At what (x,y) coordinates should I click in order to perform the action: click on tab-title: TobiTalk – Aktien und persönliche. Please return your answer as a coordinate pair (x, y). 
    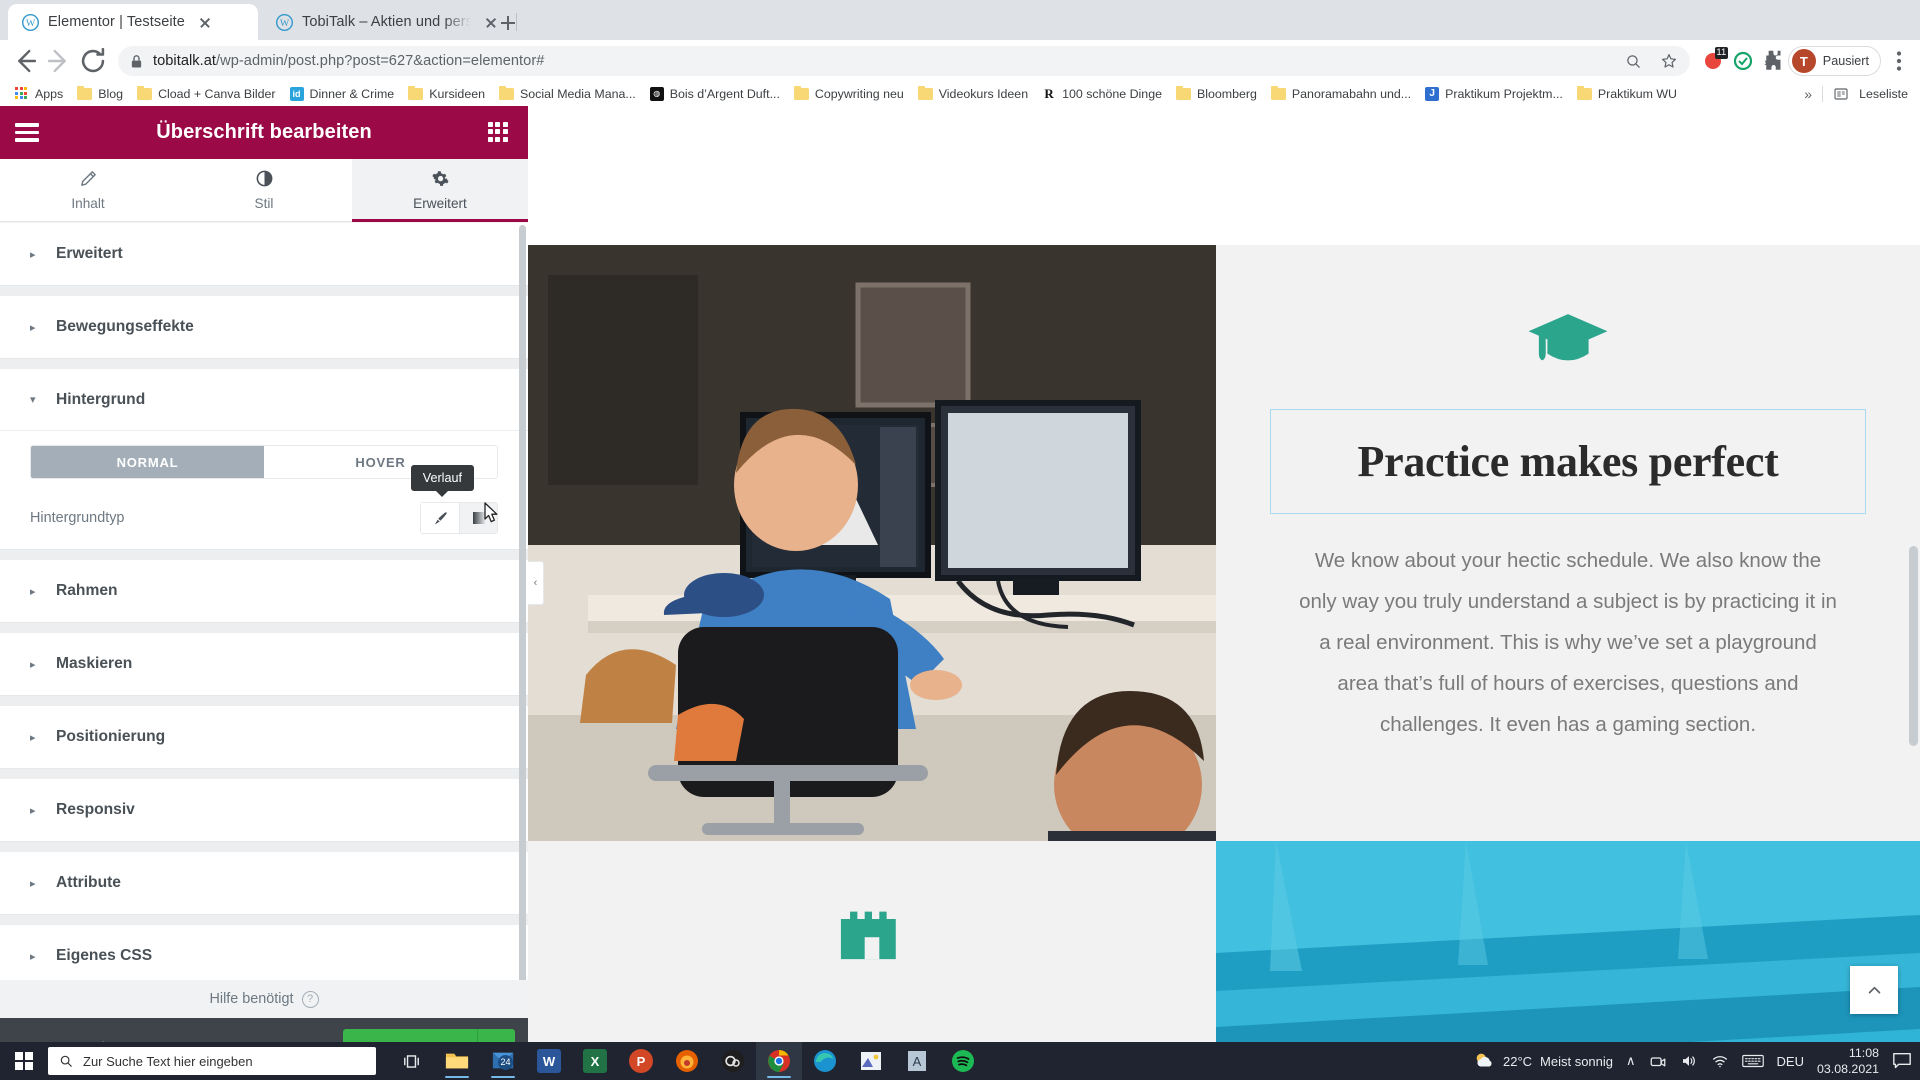
    Looking at the image, I should click on (386, 22).